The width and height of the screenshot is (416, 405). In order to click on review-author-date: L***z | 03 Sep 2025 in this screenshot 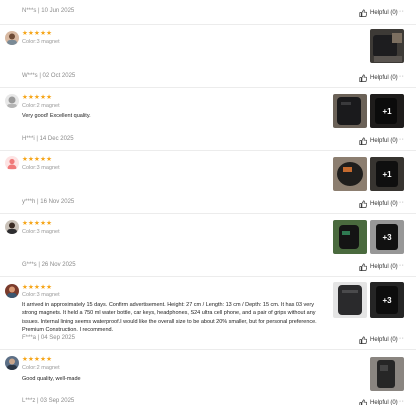, I will do `click(48, 401)`.